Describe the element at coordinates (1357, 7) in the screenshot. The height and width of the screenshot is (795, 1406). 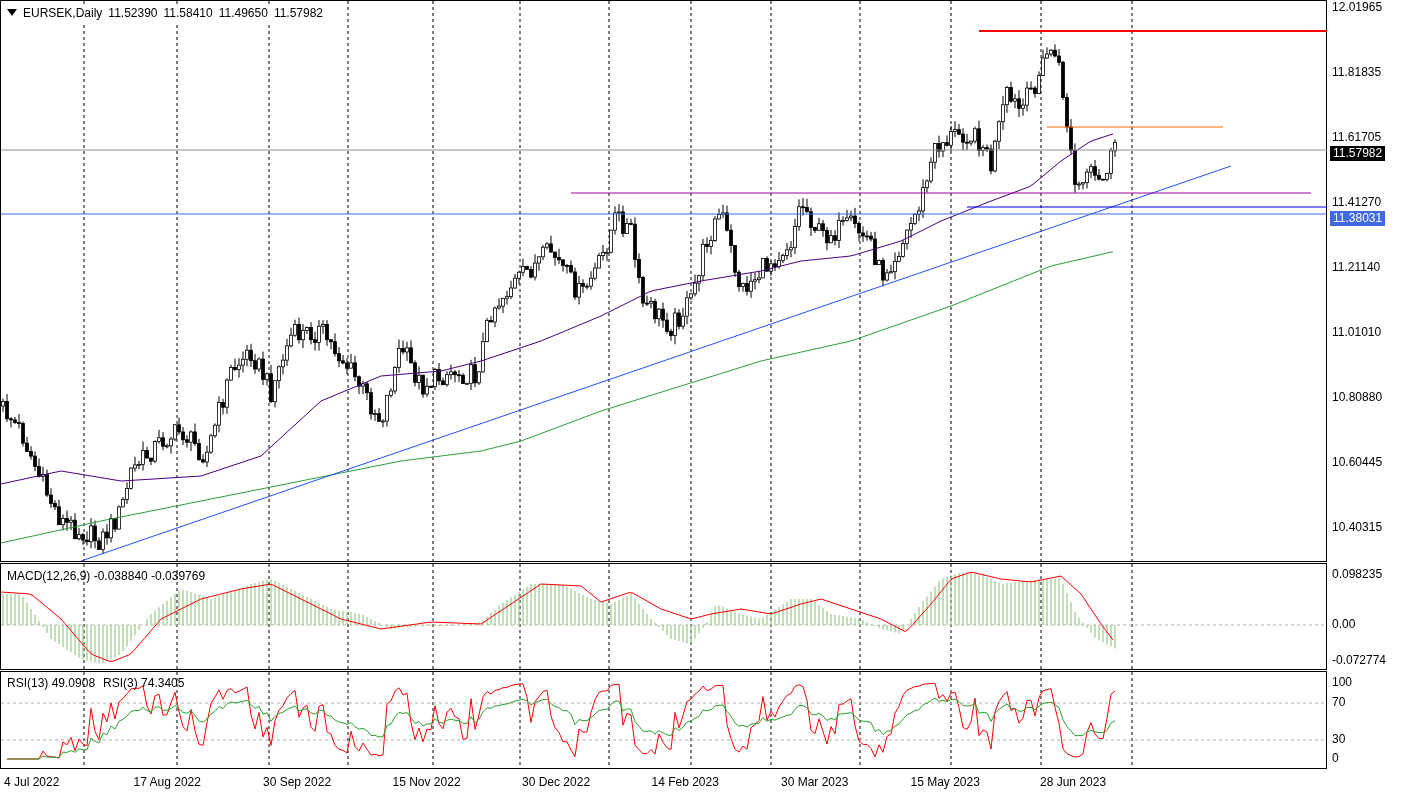
I see `price-axis-label: 12.01965` at that location.